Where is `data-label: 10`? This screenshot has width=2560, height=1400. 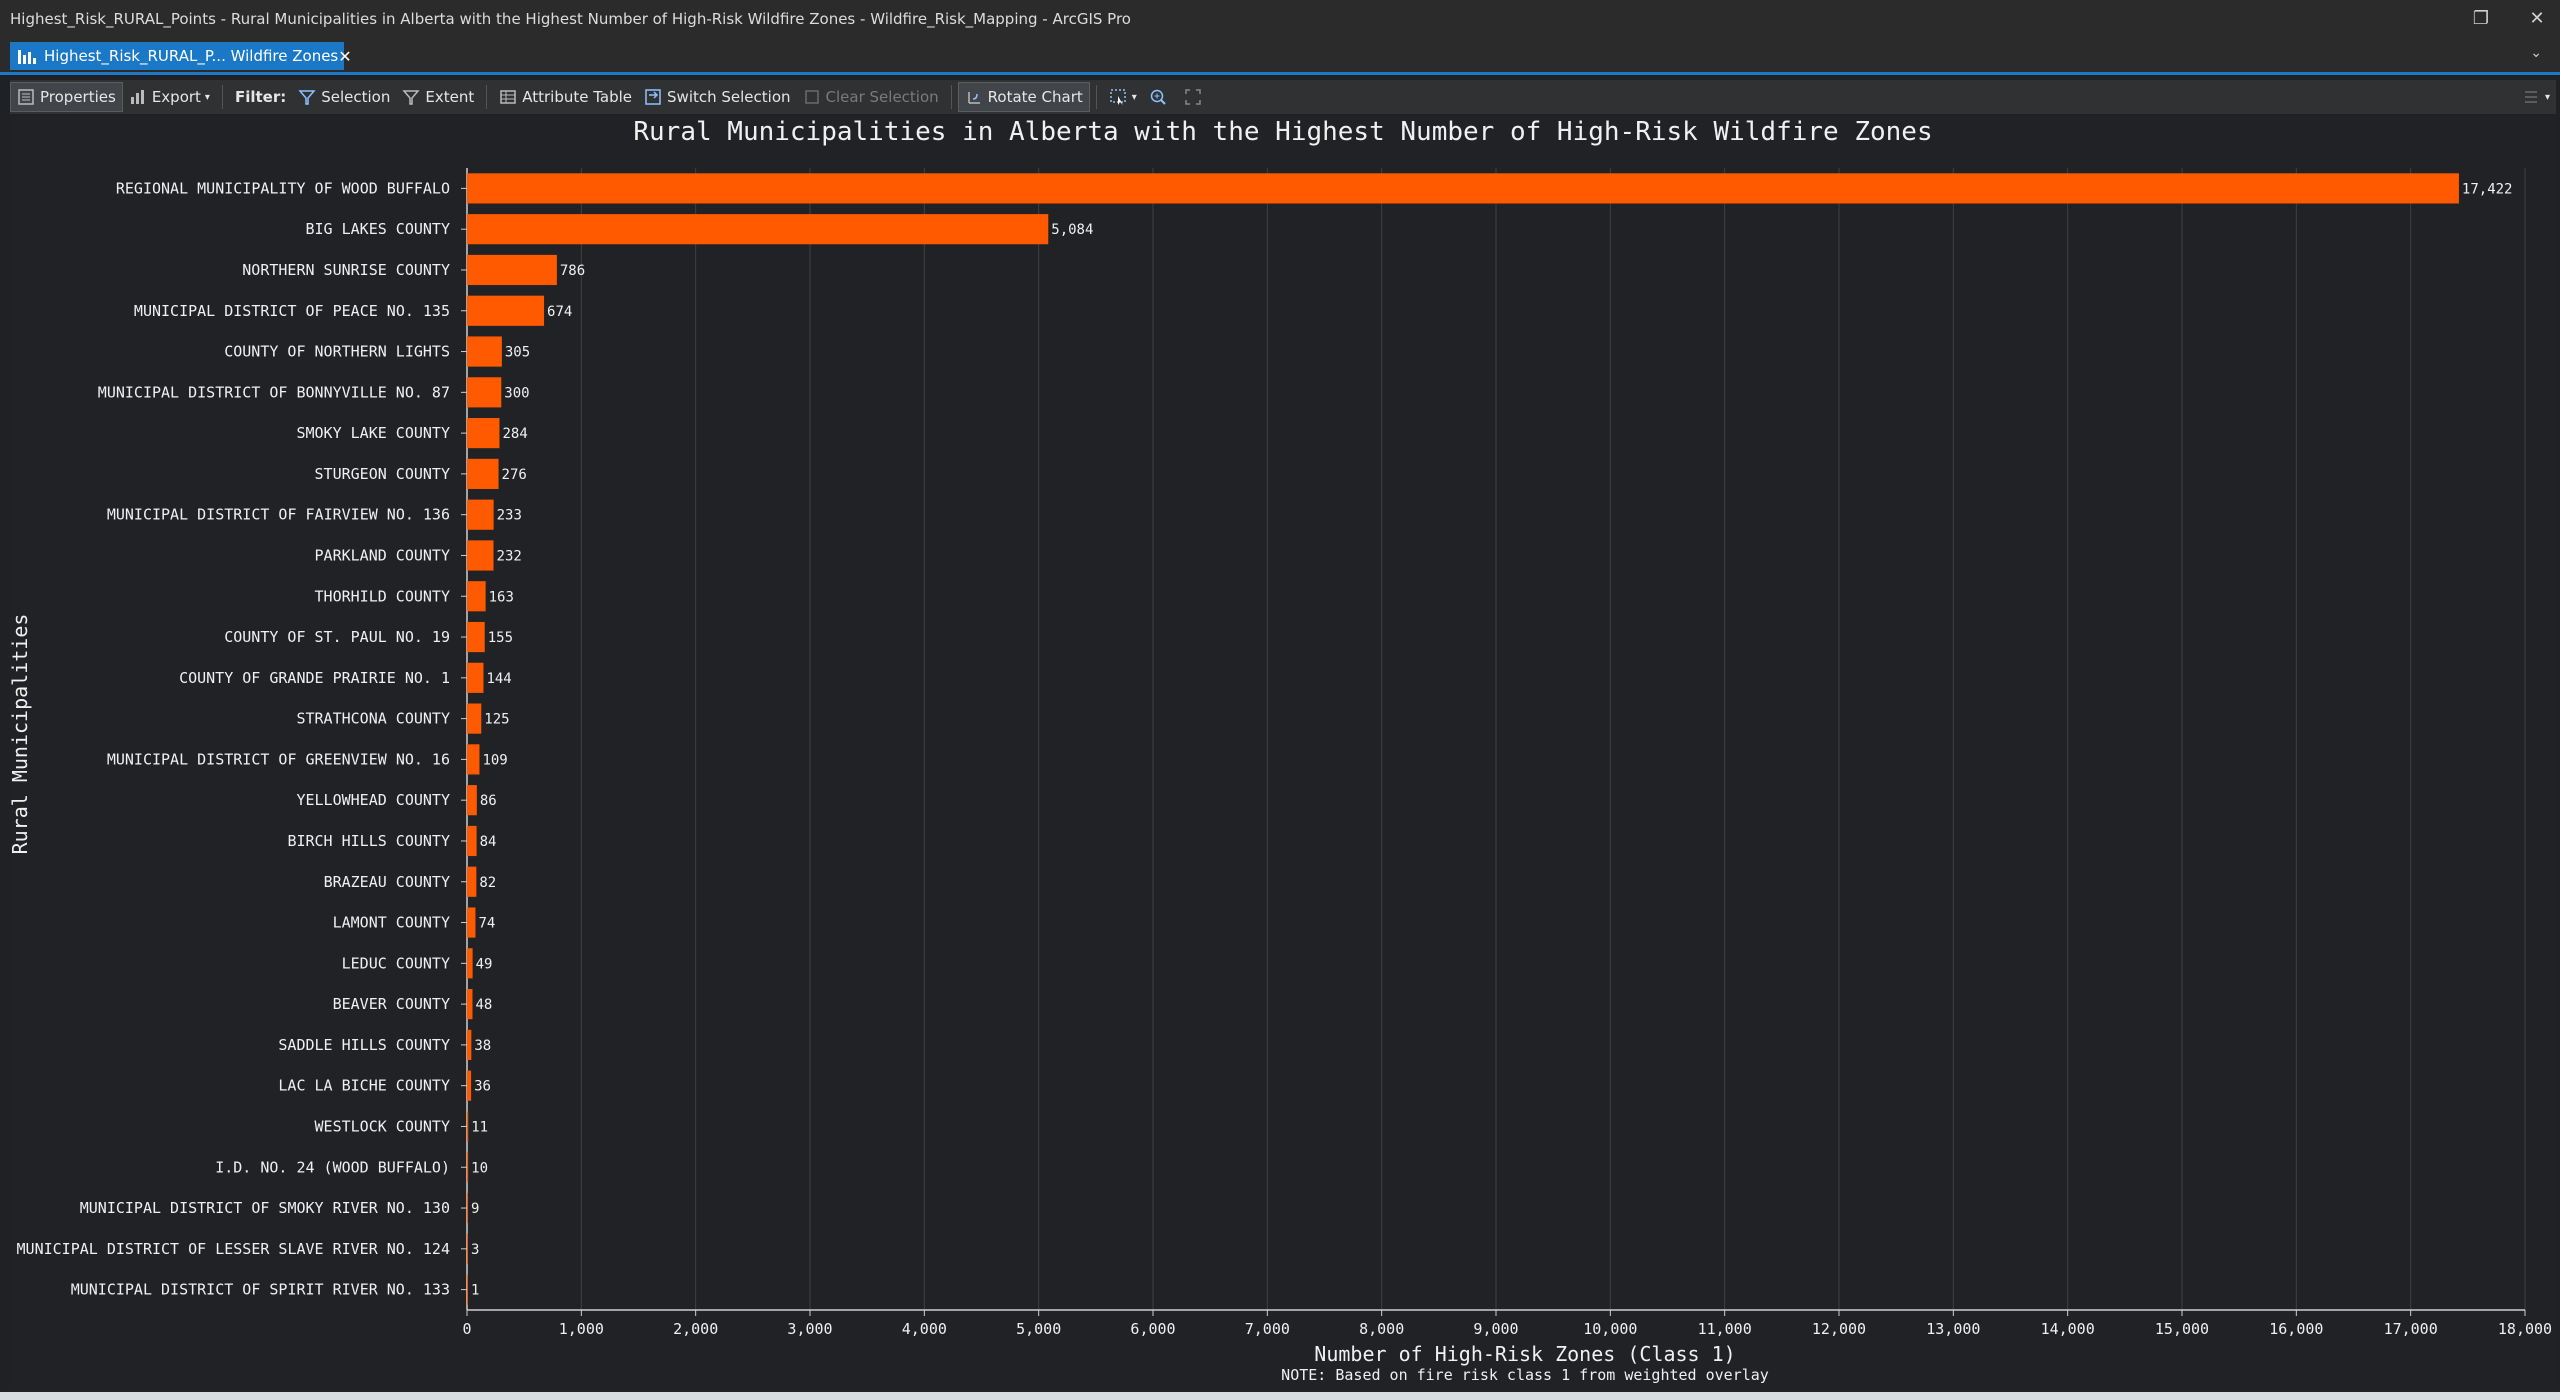 data-label: 10 is located at coordinates (479, 1168).